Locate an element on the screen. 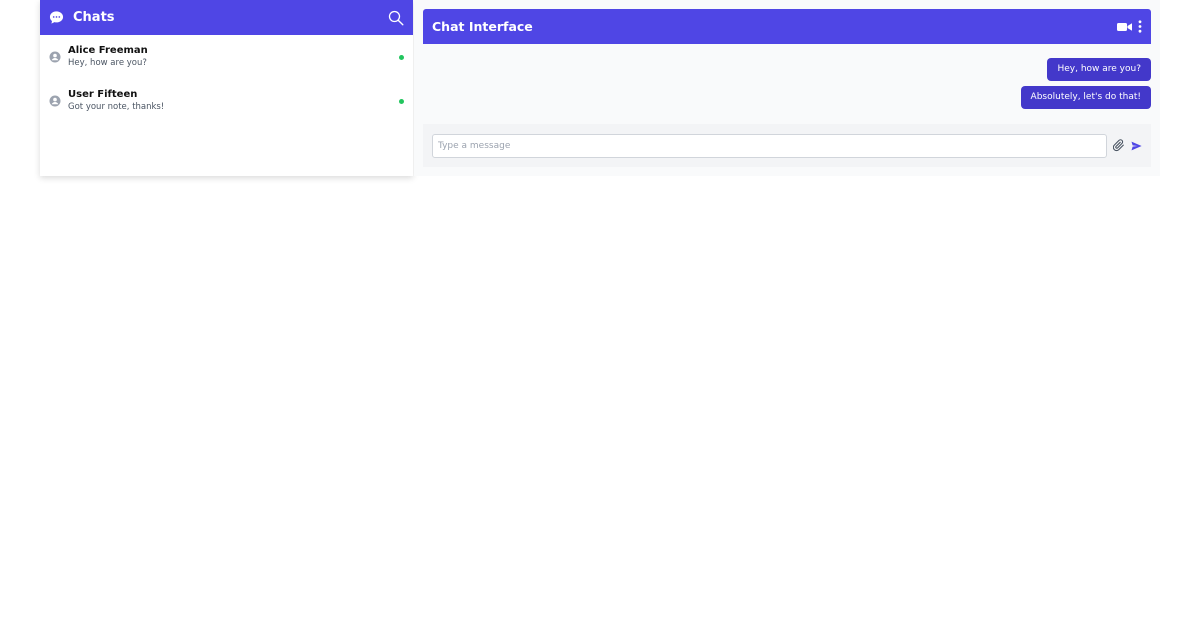 The height and width of the screenshot is (630, 1200). contact-item-user-fifteen: User Fifteen Got your note, thanks! is located at coordinates (226, 101).